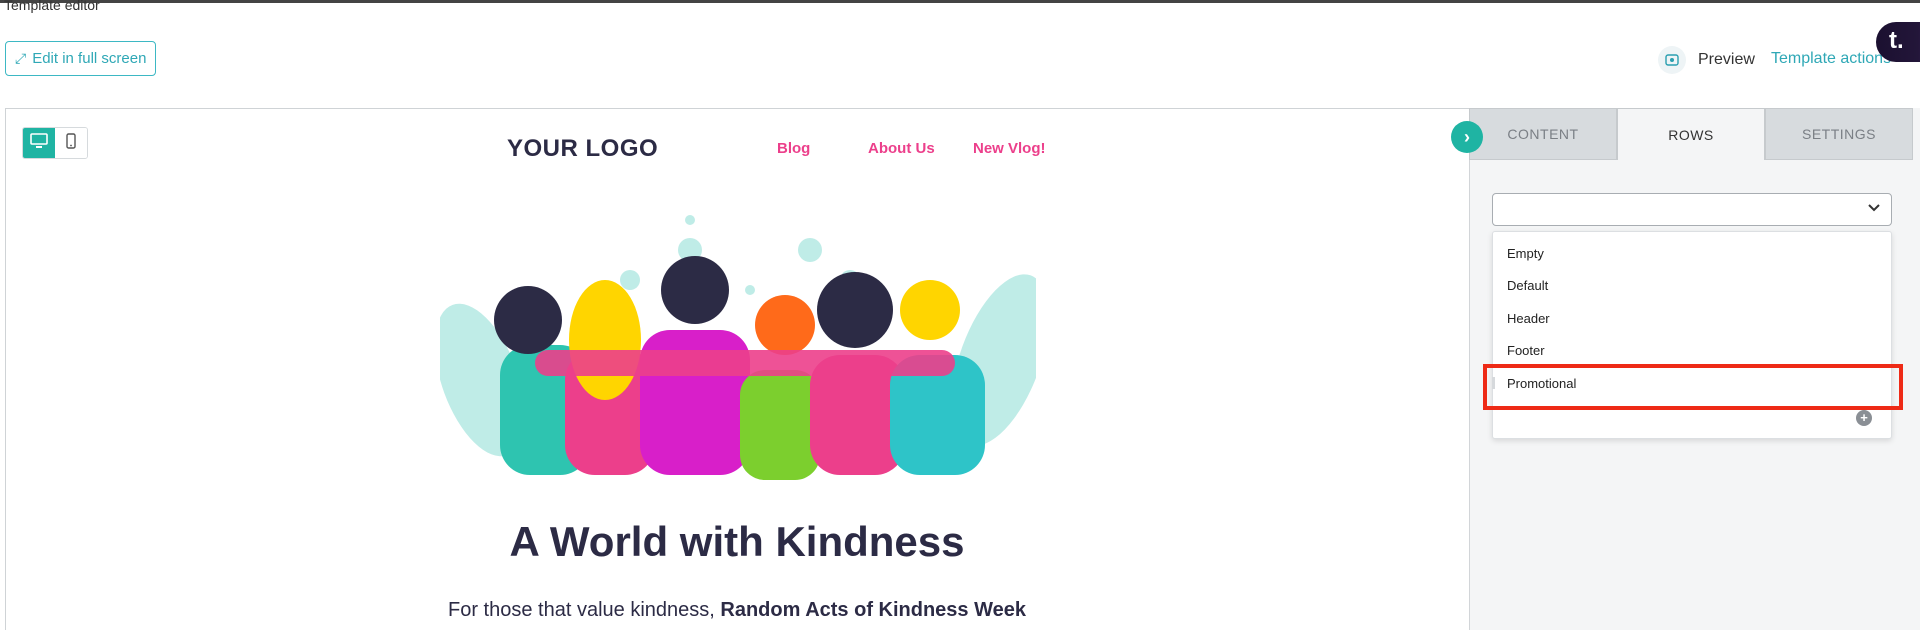  I want to click on preview-button: Preview, so click(1706, 60).